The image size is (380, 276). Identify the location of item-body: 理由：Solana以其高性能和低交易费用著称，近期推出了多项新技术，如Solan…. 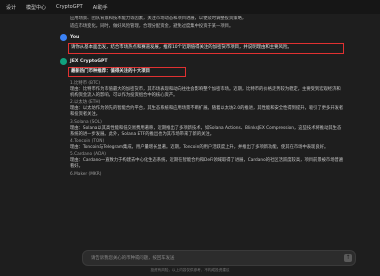
(206, 131).